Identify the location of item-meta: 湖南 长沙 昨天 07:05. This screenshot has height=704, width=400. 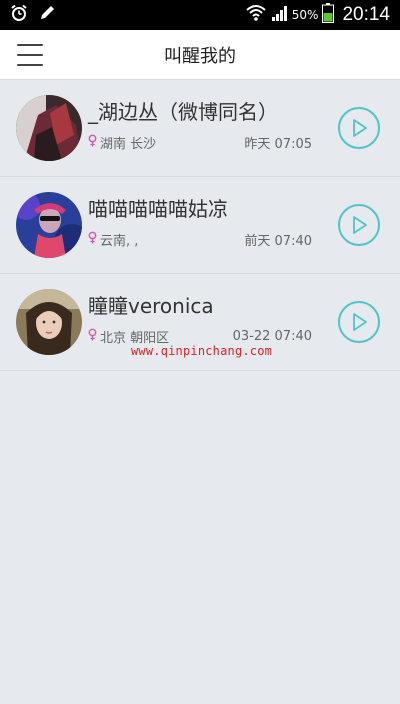
(200, 142).